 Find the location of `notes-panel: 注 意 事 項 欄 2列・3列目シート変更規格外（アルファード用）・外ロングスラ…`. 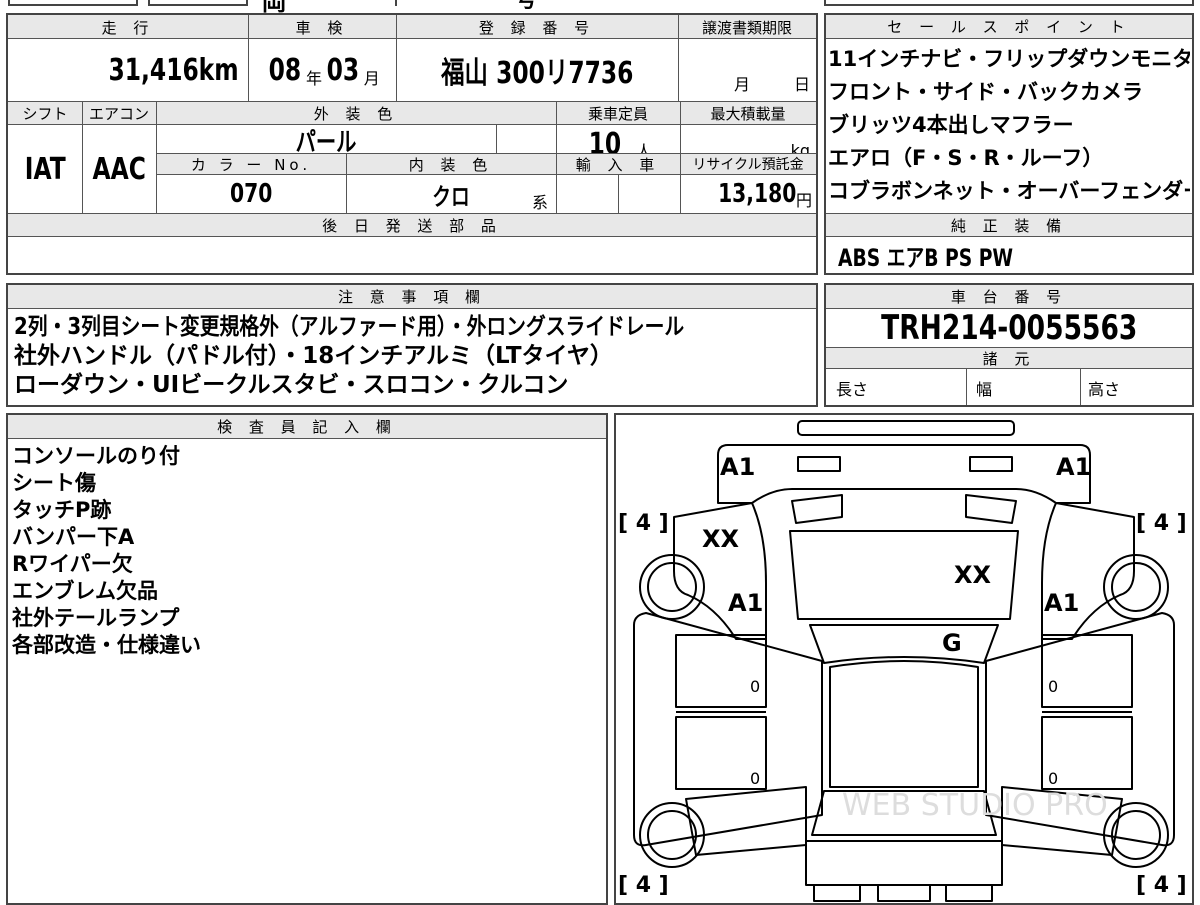

notes-panel: 注 意 事 項 欄 2列・3列目シート変更規格外（アルファード用）・外ロングスラ… is located at coordinates (412, 345).